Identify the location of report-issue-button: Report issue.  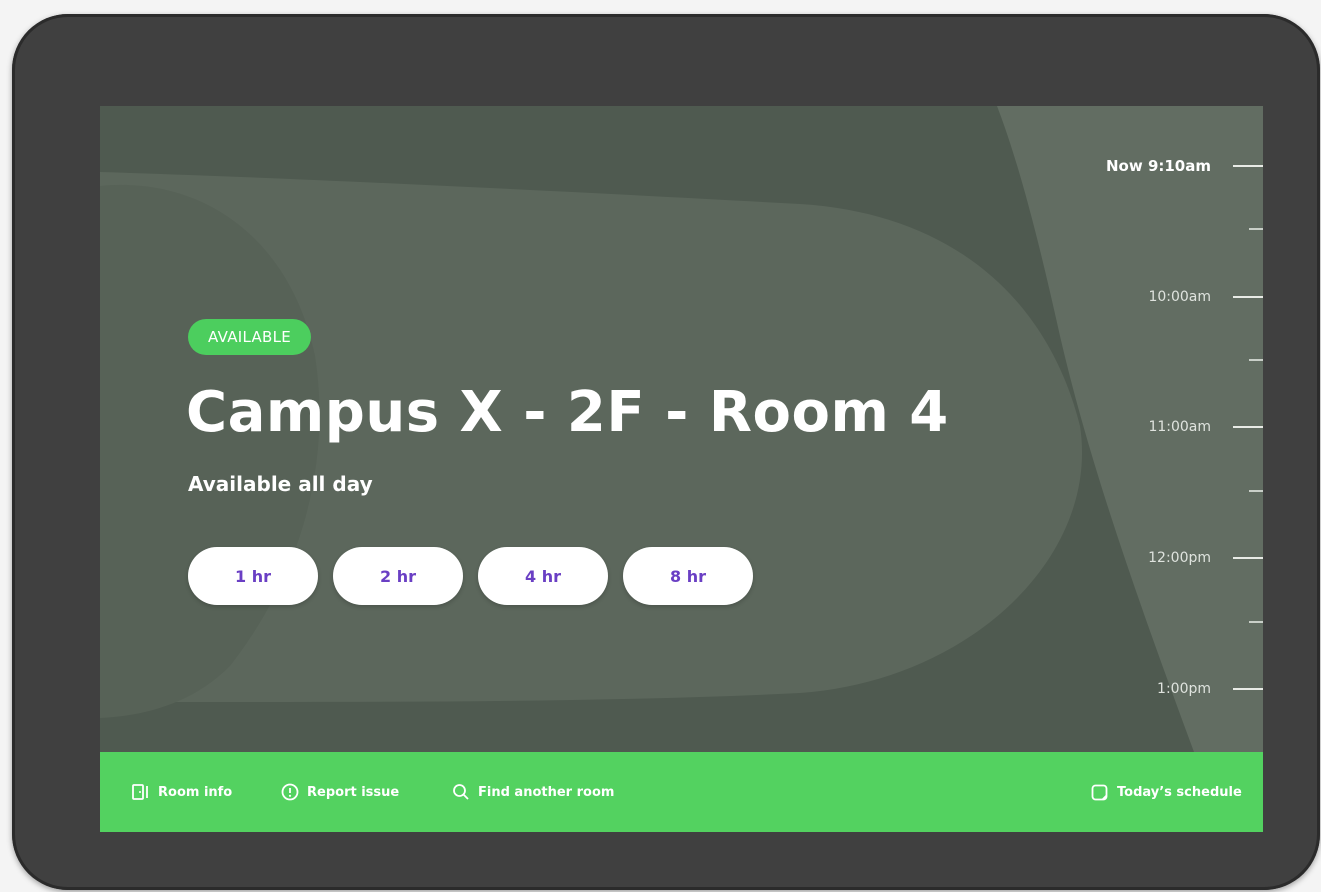
(340, 792).